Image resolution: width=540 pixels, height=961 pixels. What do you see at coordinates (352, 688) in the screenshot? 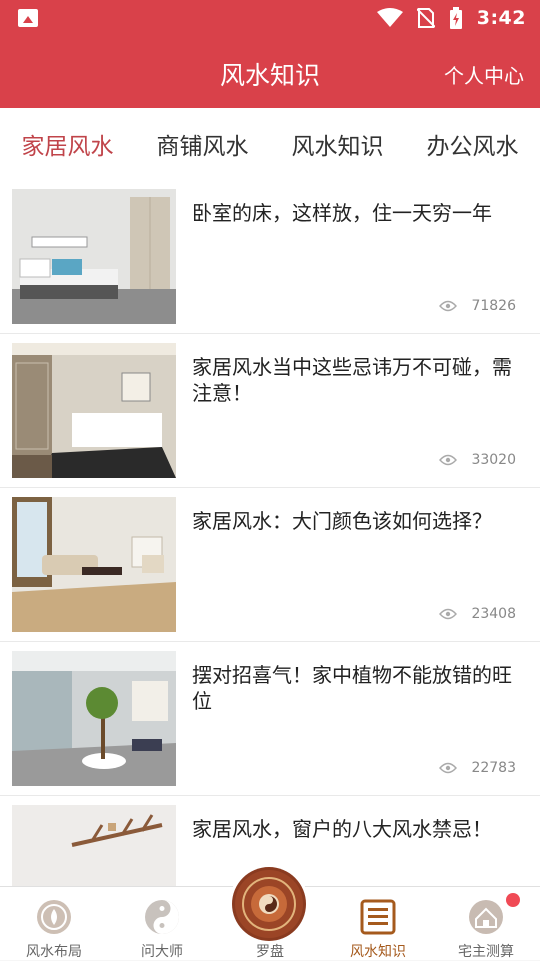
I see `article-title: 摆对招喜气！家中植物不能放错的旺位` at bounding box center [352, 688].